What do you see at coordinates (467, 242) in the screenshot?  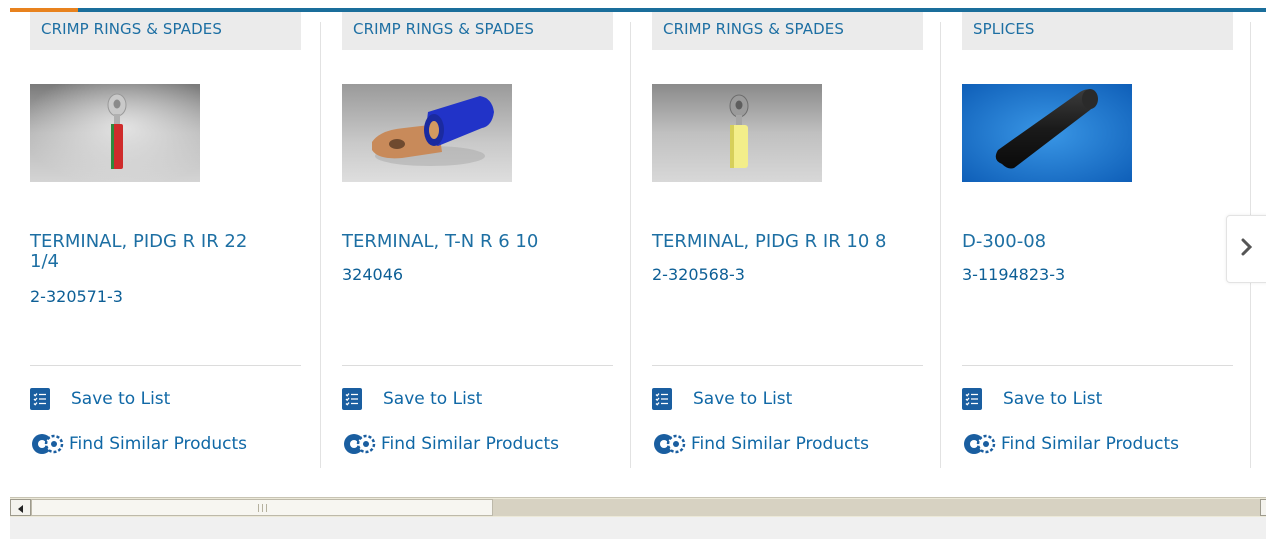 I see `product-title-link: TERMINAL, T-N R 6 10` at bounding box center [467, 242].